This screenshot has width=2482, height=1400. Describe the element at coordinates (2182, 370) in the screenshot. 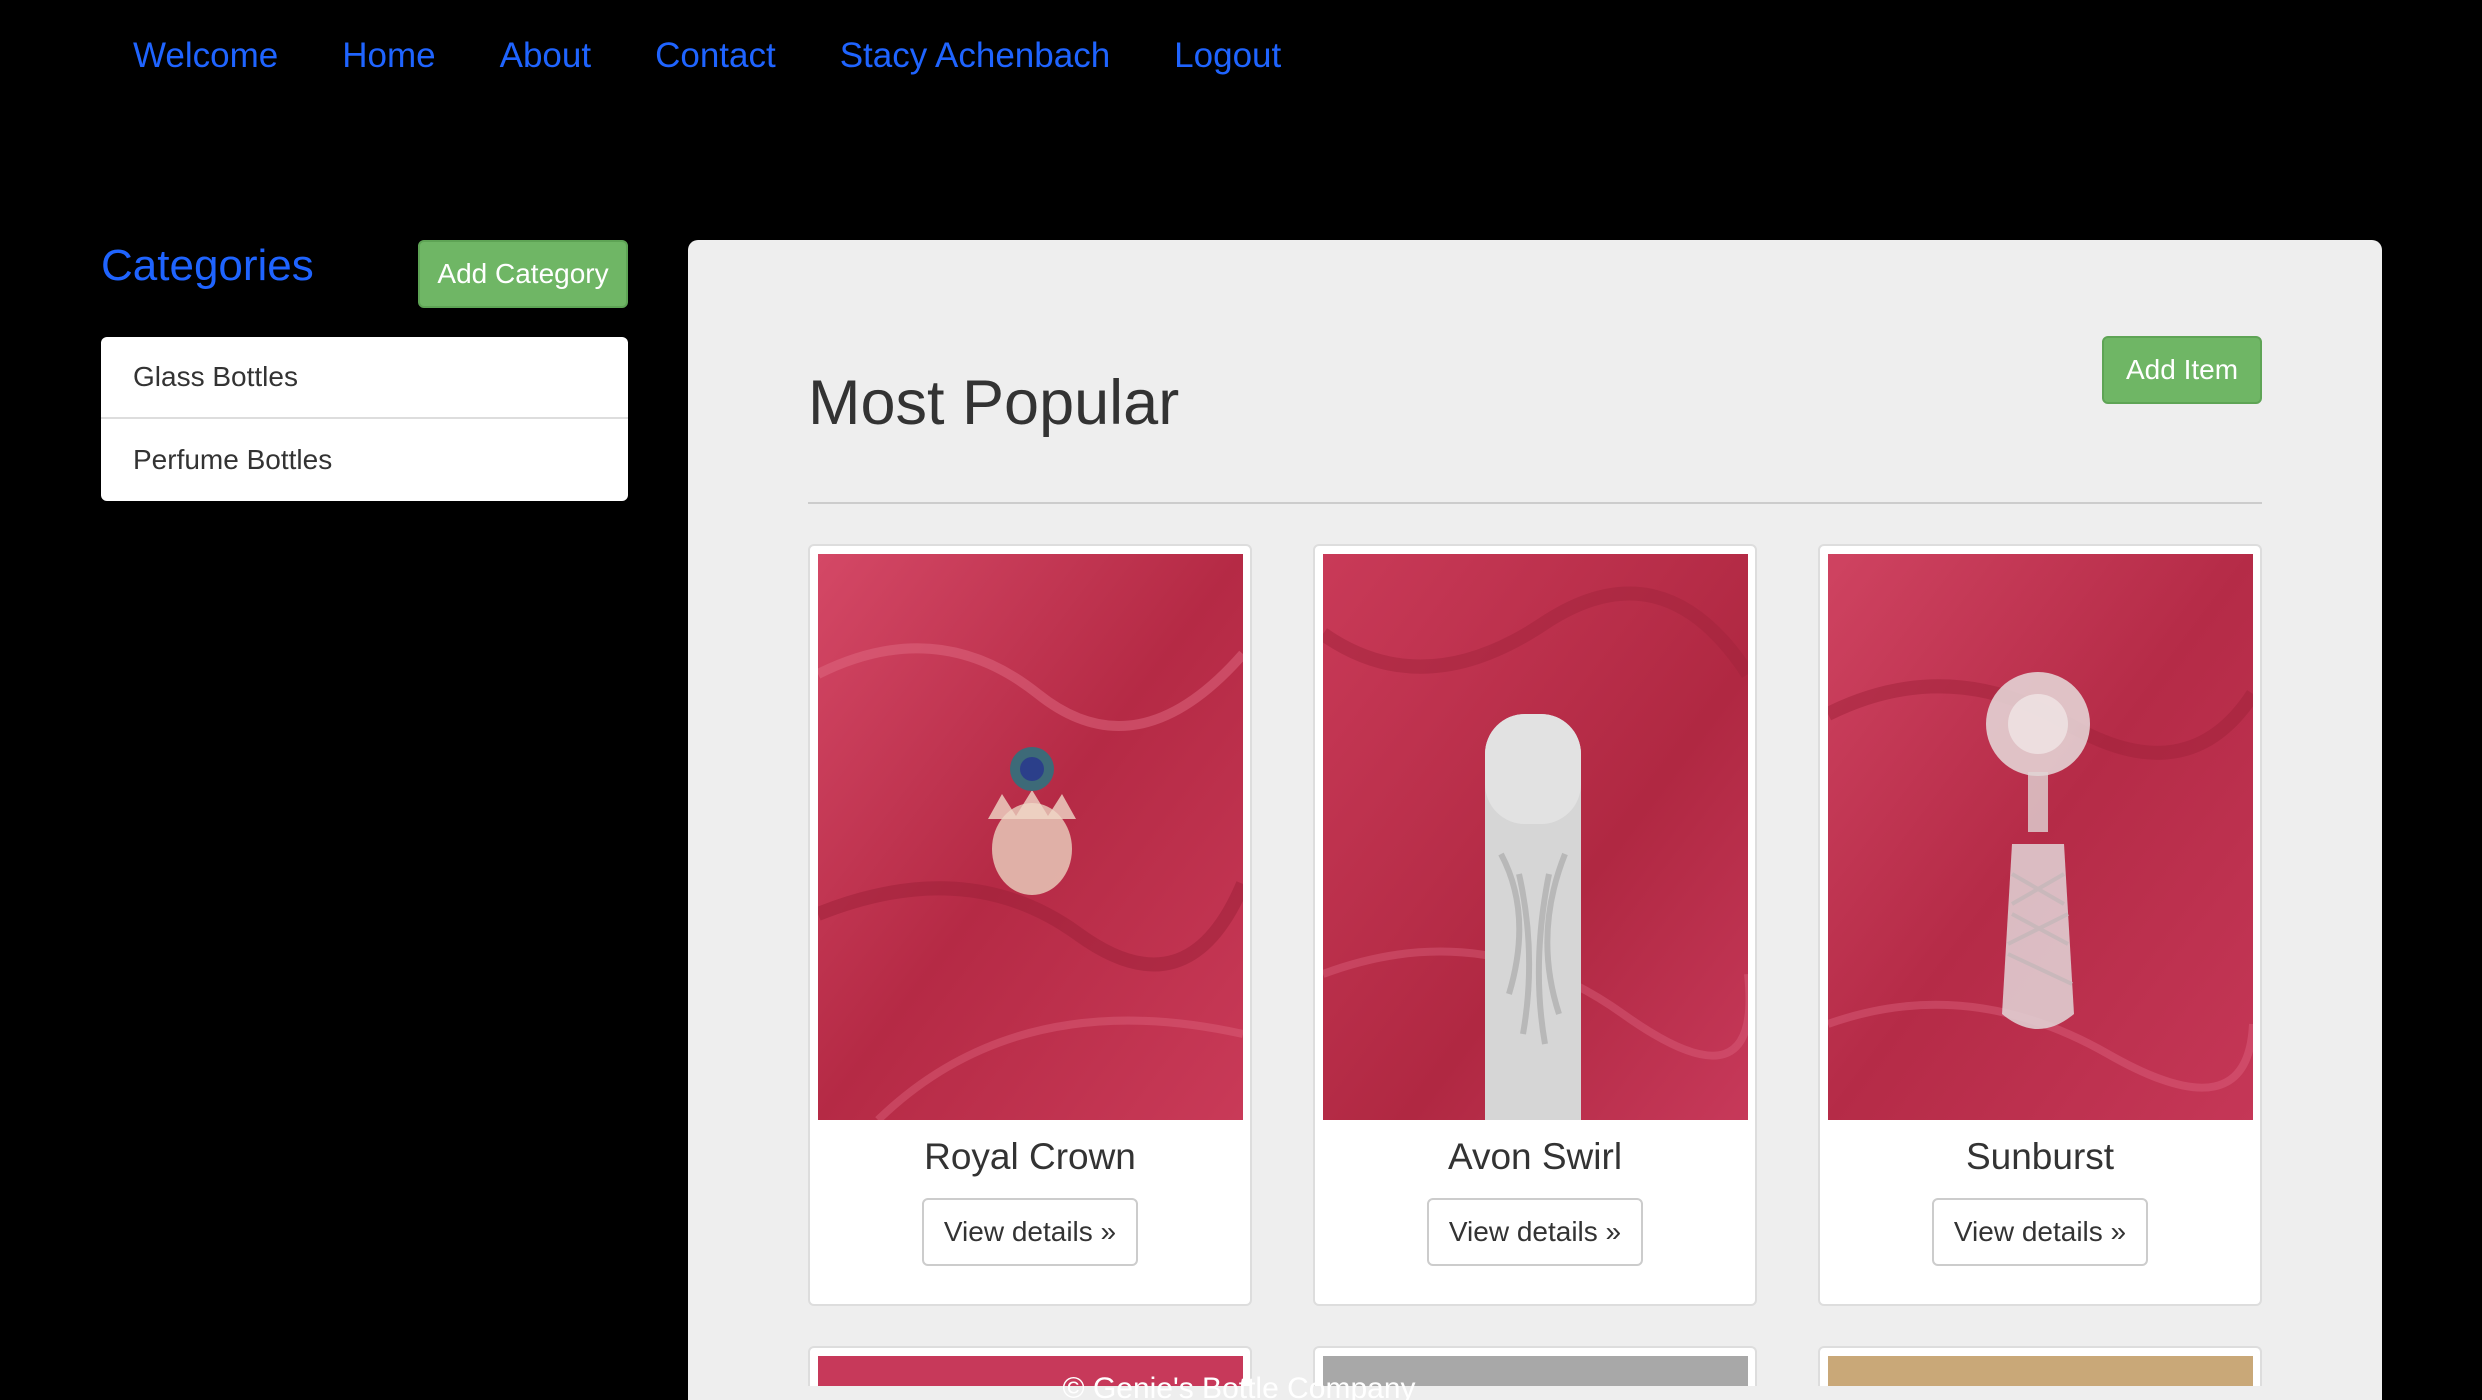

I see `add-item-button: Add Item` at that location.